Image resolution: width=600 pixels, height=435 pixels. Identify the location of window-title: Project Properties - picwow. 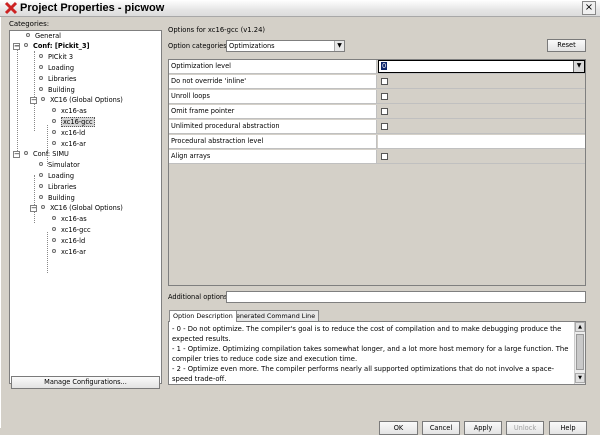
(92, 8).